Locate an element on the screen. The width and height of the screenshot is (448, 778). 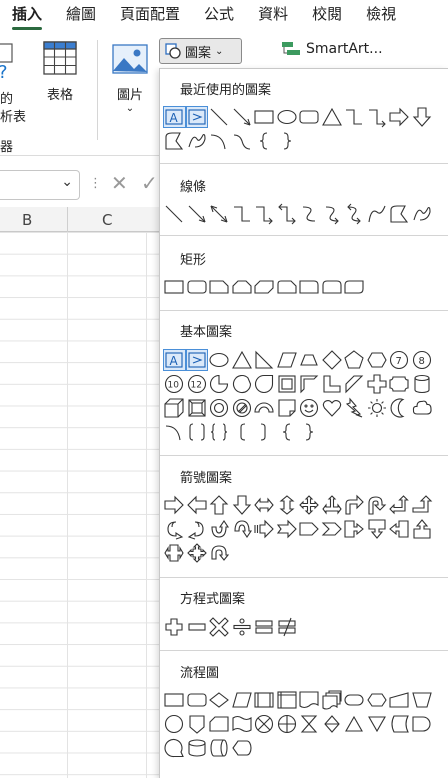
notched-right-arrow-shape-icon is located at coordinates (287, 529).